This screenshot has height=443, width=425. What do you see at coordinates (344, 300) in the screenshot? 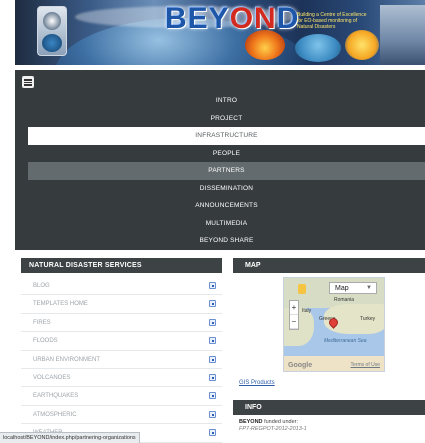
I see `map-label: Romania` at bounding box center [344, 300].